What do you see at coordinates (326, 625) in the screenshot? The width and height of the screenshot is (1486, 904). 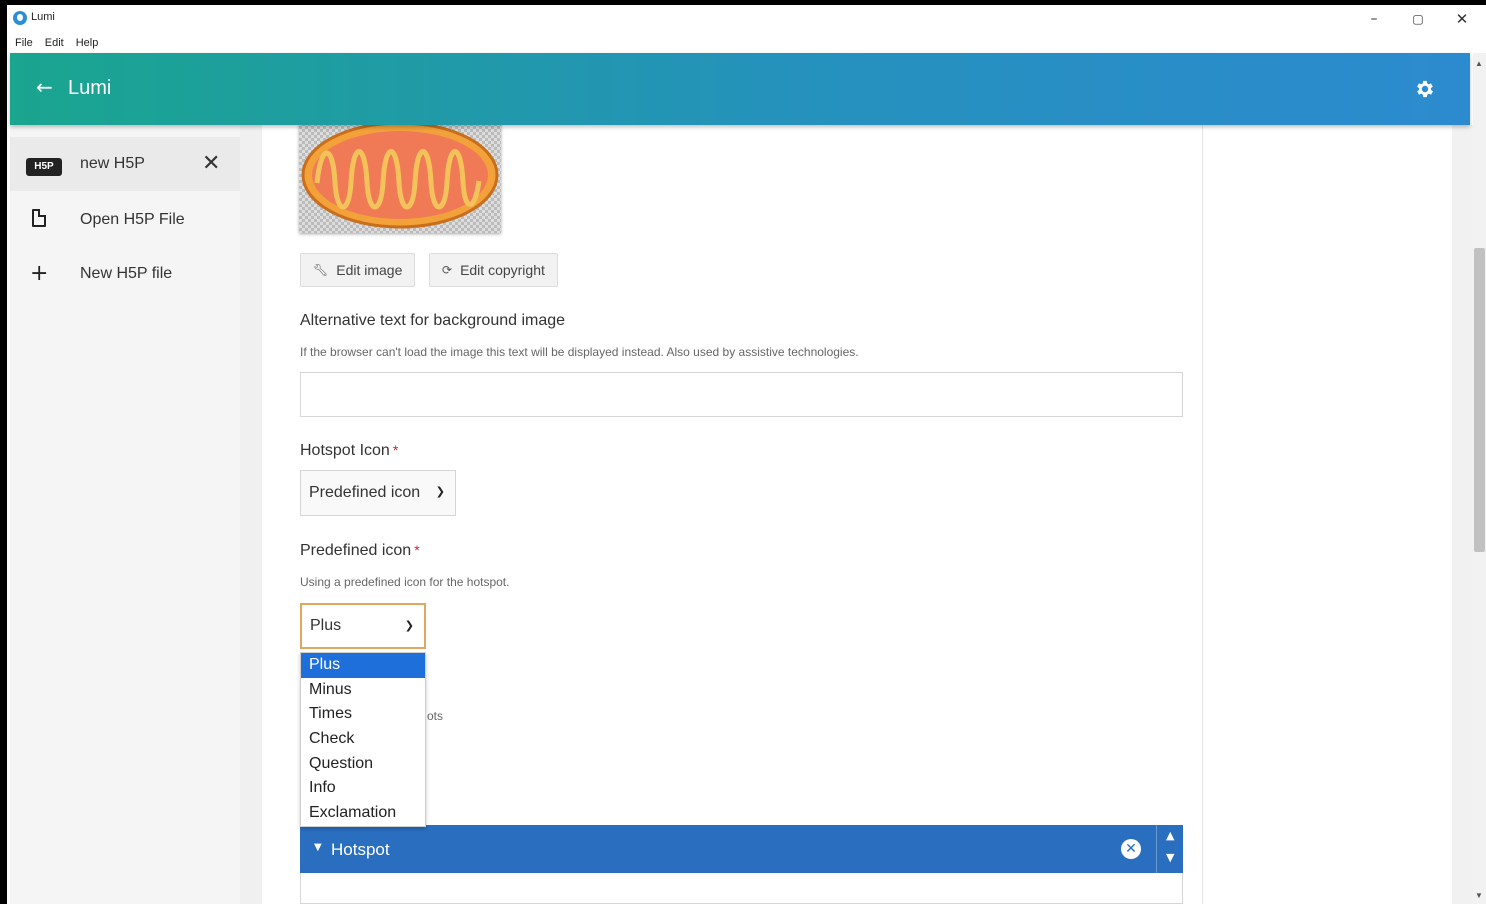 I see `predefined-icon-select-value: Plus` at bounding box center [326, 625].